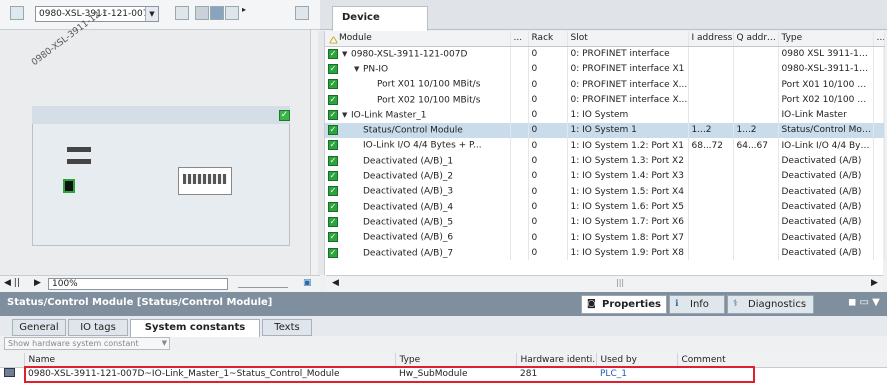 The width and height of the screenshot is (887, 387). Describe the element at coordinates (756, 146) in the screenshot. I see `q-address-cell: 64...67` at that location.